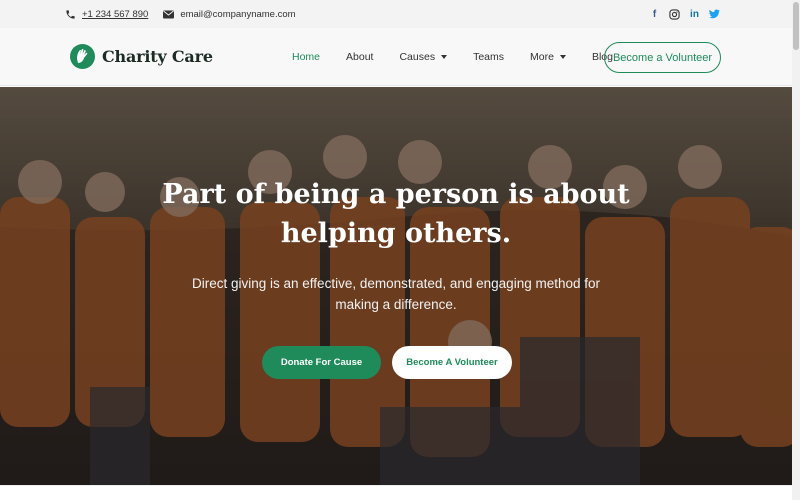 The width and height of the screenshot is (800, 500). Describe the element at coordinates (674, 14) in the screenshot. I see `instagram-icon` at that location.